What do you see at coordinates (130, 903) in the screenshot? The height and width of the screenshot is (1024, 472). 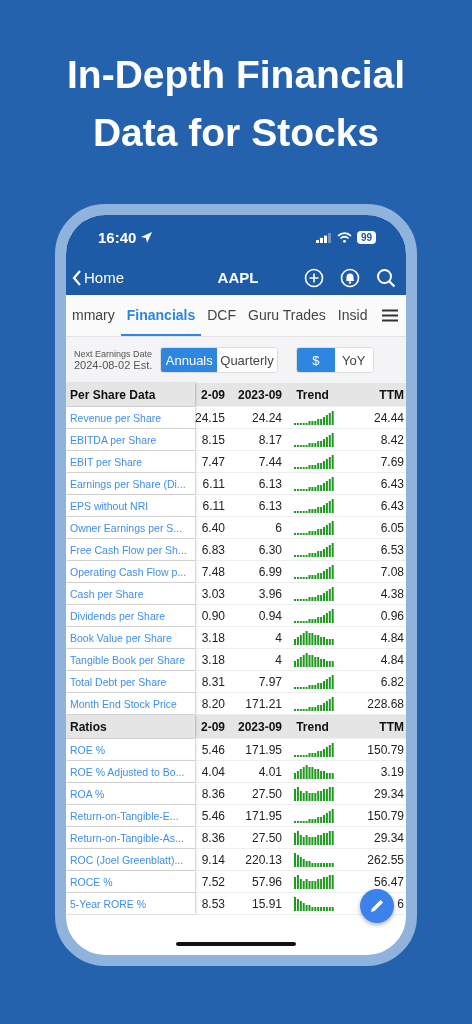 I see `metric-link: 5-Year RORE %` at bounding box center [130, 903].